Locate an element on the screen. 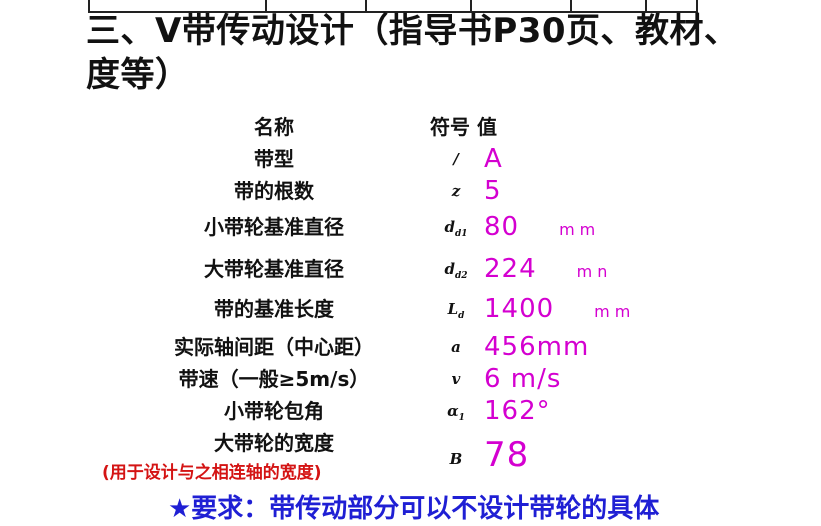 The image size is (821, 526). header-name: 名称 is located at coordinates (274, 127).